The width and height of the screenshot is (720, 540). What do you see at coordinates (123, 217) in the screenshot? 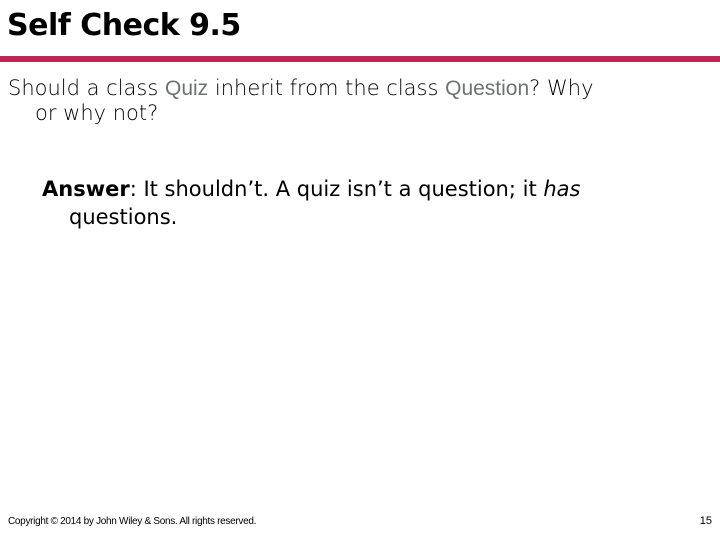
I see `answer-line-2: questions.` at bounding box center [123, 217].